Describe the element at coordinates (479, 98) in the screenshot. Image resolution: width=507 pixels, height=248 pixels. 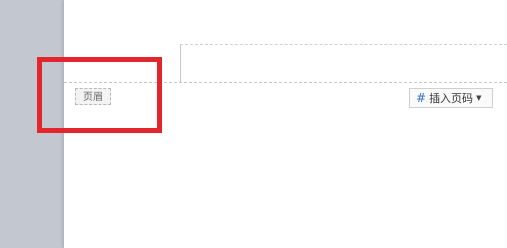
I see `caret-down-icon: ▼` at that location.